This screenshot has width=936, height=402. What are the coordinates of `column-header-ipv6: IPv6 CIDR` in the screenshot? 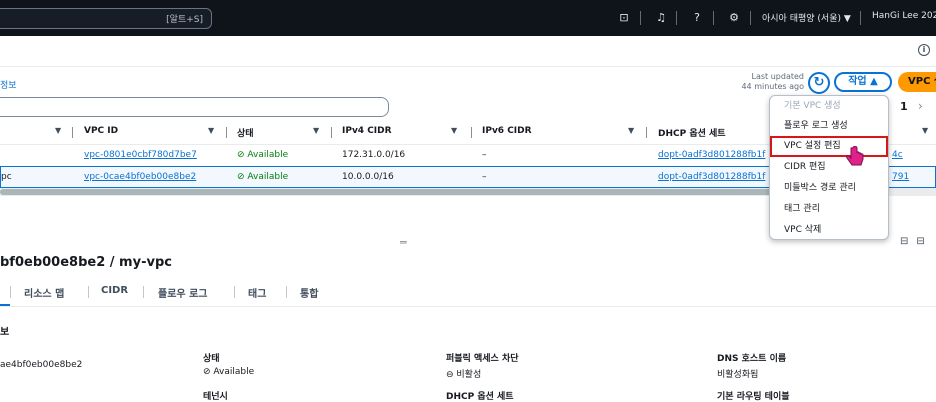 It's located at (507, 131).